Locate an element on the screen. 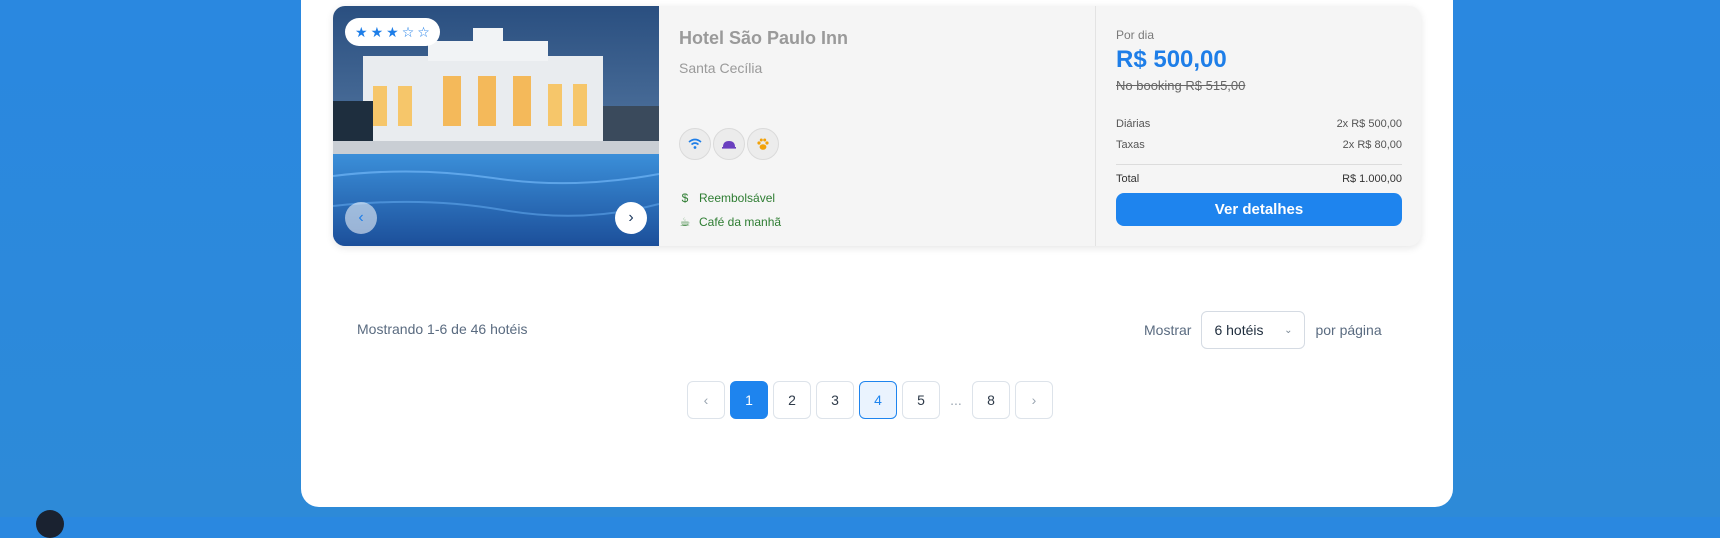 The image size is (1720, 538). hotel-neighborhood: Santa Cecília is located at coordinates (721, 68).